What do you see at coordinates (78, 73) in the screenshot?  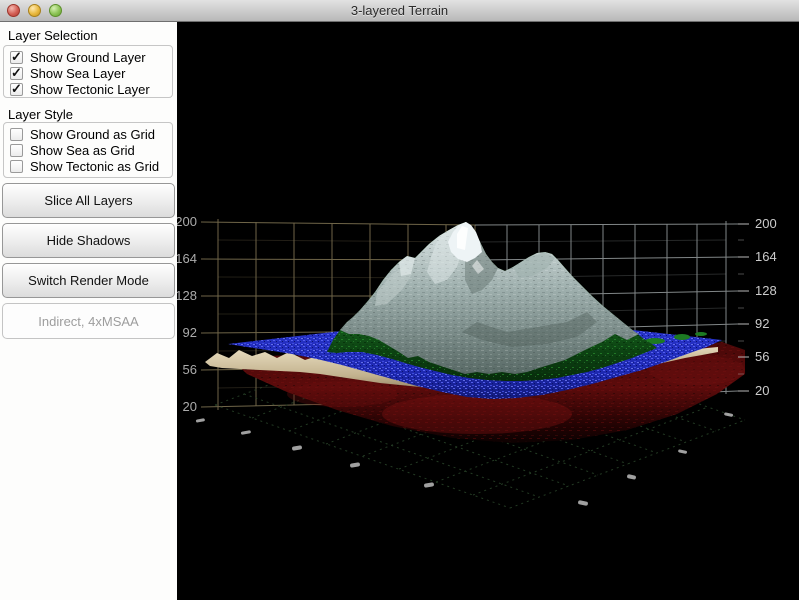 I see `checkbox-label: Show Sea Layer` at bounding box center [78, 73].